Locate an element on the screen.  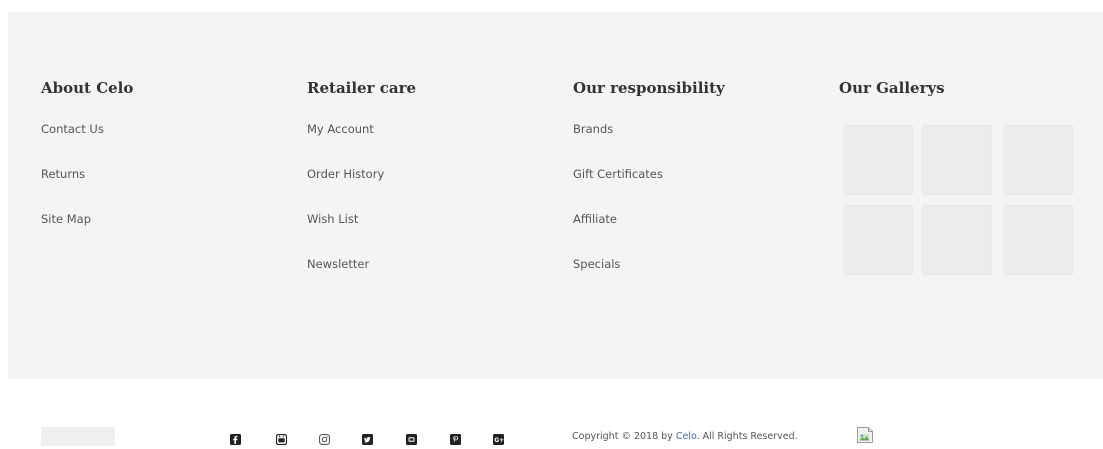
youtube-icon is located at coordinates (281, 438).